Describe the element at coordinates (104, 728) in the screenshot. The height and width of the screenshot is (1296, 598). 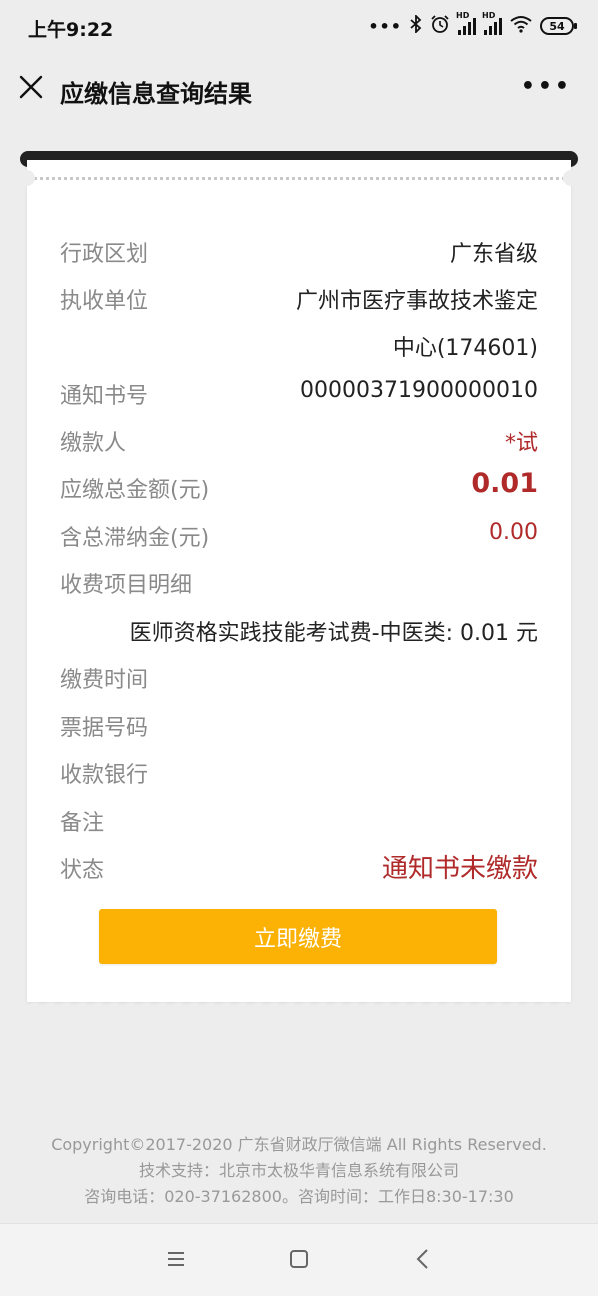
I see `field-label: 票据号码` at that location.